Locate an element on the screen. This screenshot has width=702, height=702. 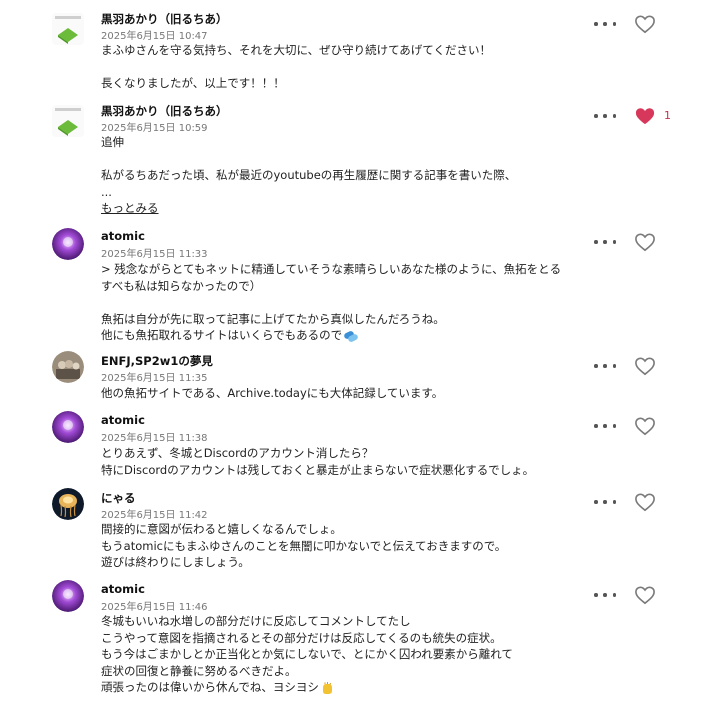
jellyfish-avatar-icon is located at coordinates (68, 504).